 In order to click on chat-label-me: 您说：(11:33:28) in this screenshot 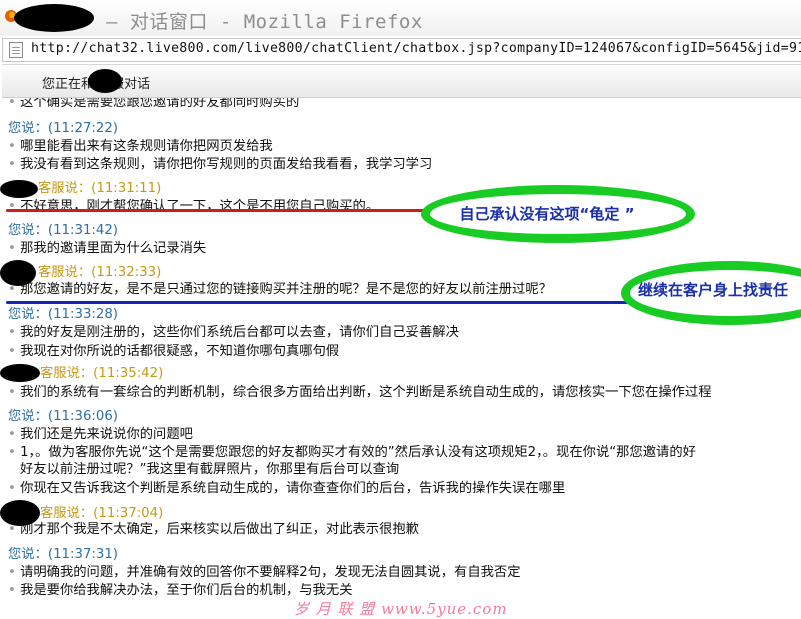, I will do `click(63, 314)`.